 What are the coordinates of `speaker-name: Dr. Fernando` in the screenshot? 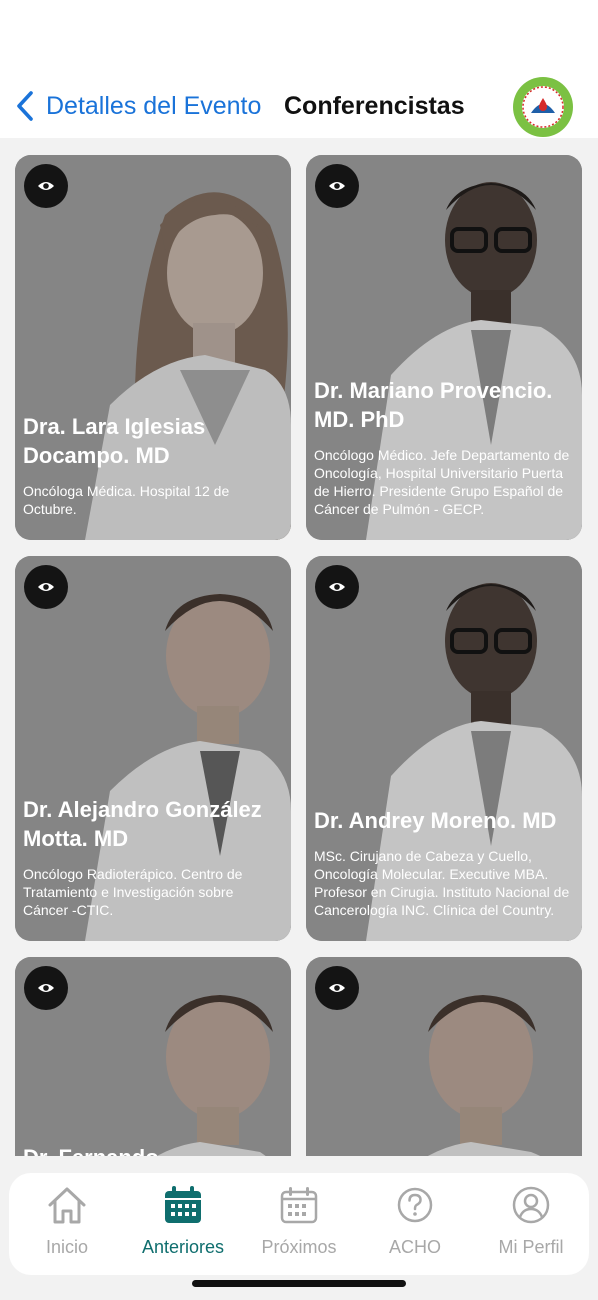 It's located at (91, 1149).